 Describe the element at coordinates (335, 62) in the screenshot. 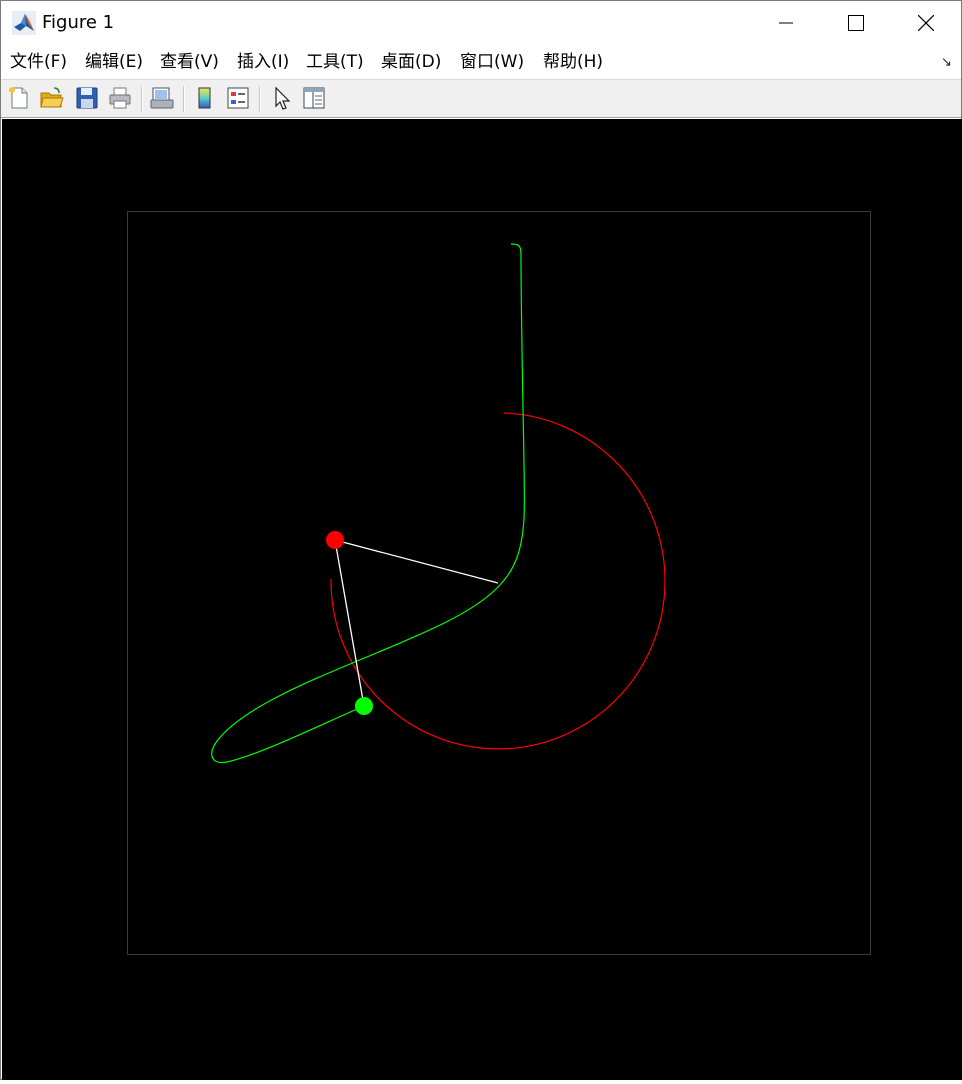

I see `menu-tools: 工具(T)` at that location.